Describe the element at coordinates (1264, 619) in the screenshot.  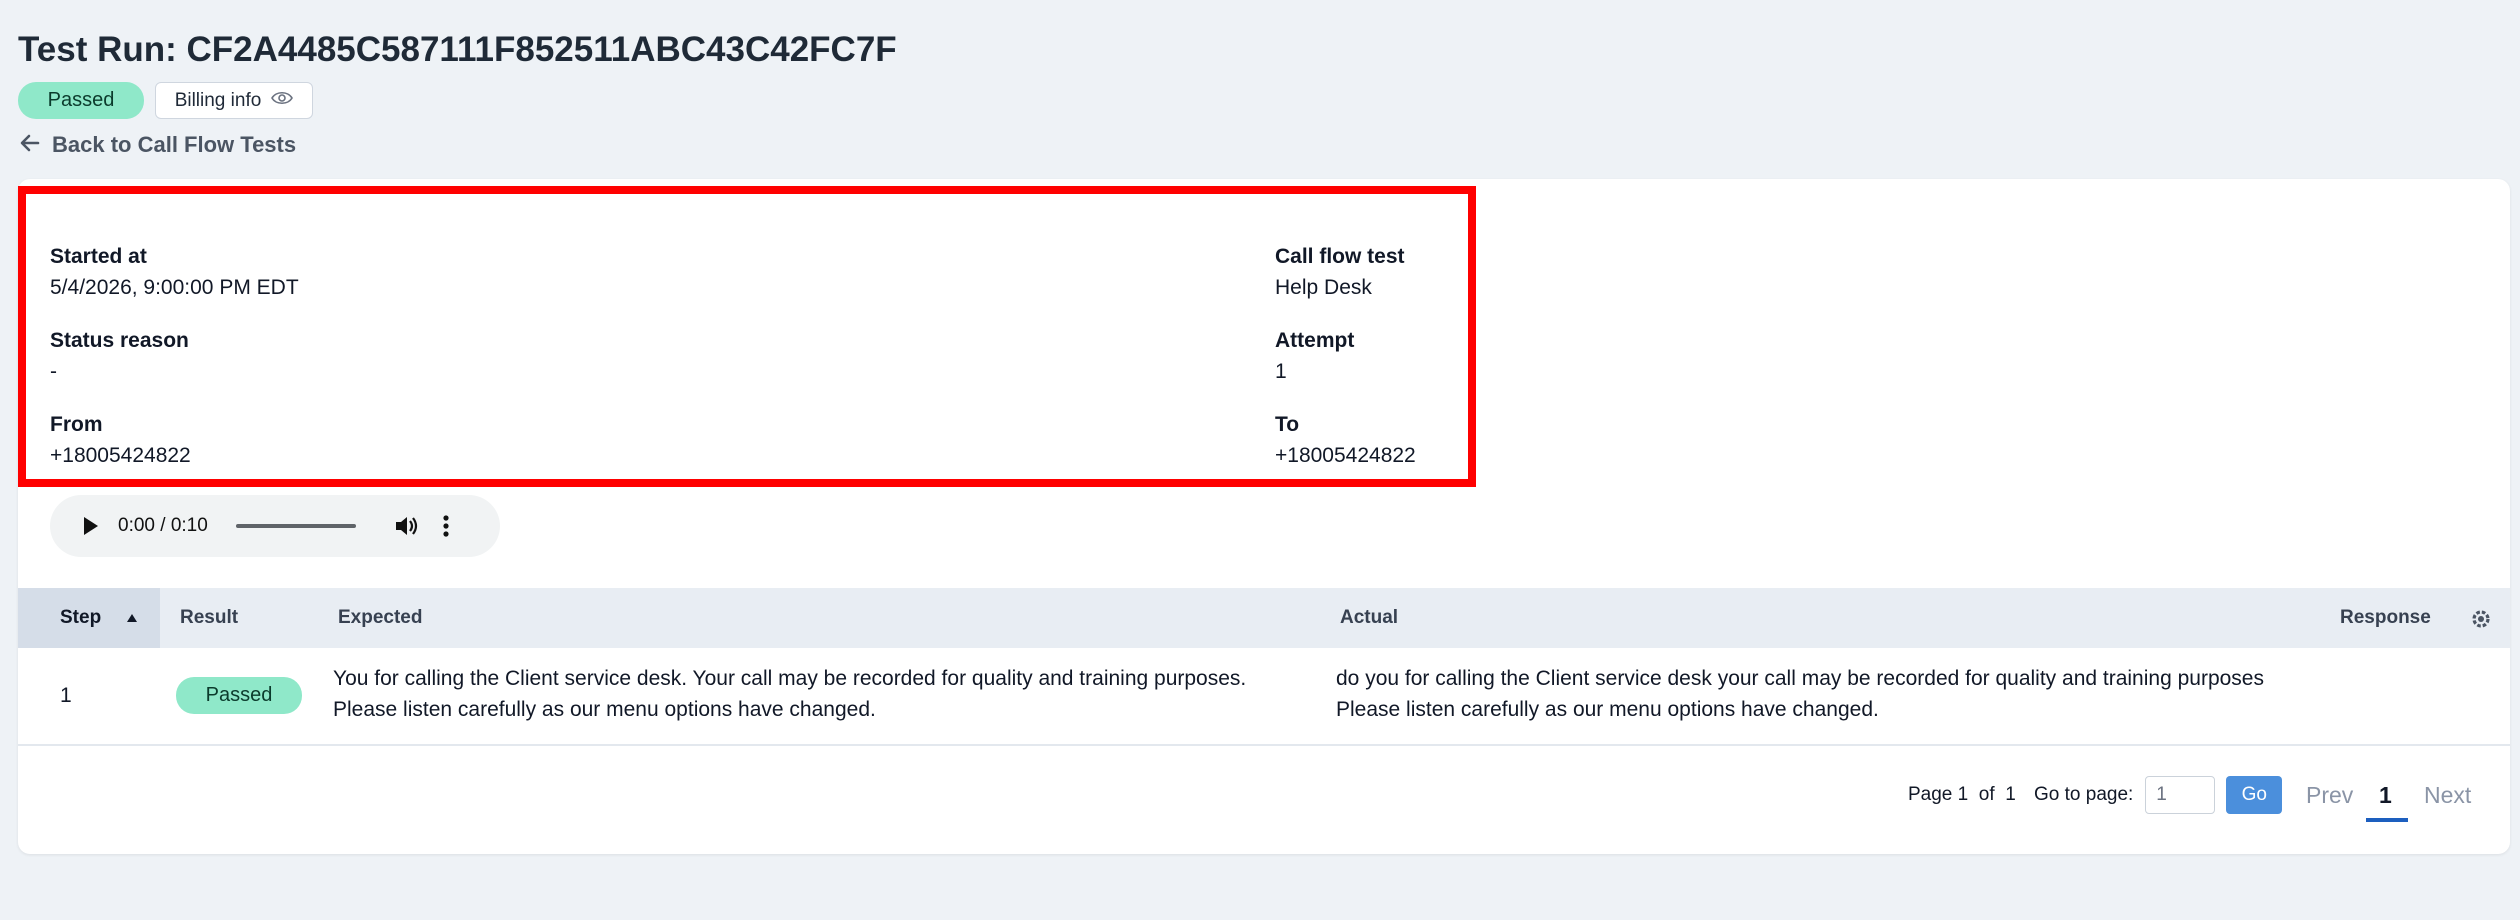
I see `table-header: Step Result Expected Actual Response` at that location.